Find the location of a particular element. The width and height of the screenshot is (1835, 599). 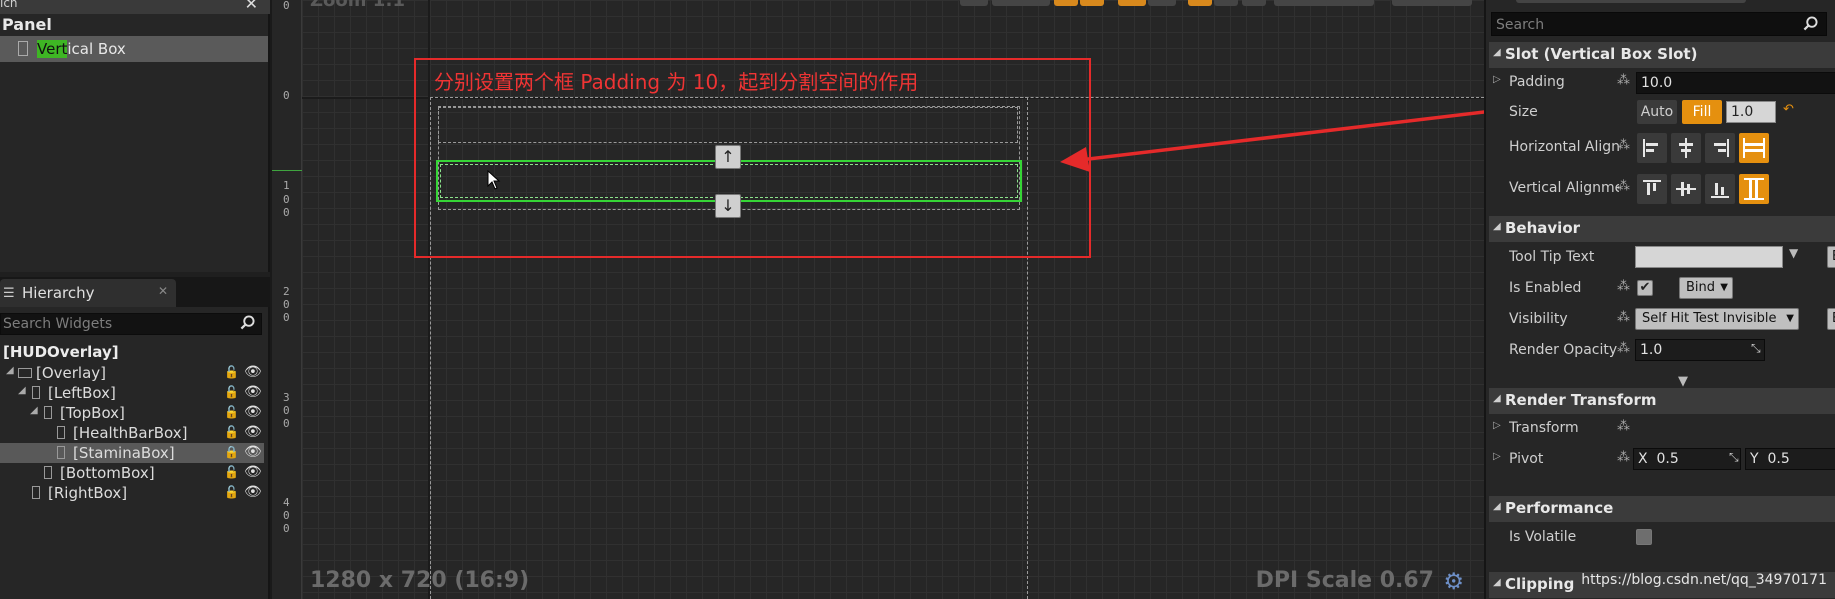

pivot-y-input: Y 0.5 is located at coordinates (1790, 459).